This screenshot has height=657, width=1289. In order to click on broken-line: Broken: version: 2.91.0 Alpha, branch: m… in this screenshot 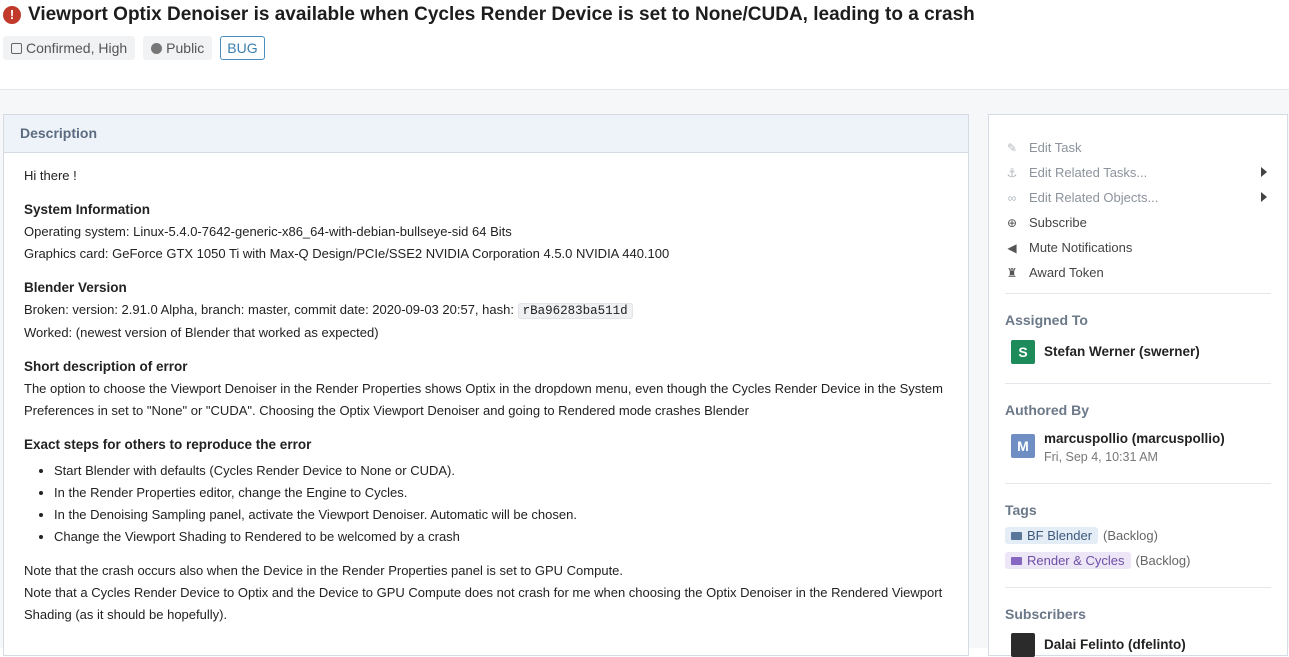, I will do `click(486, 310)`.